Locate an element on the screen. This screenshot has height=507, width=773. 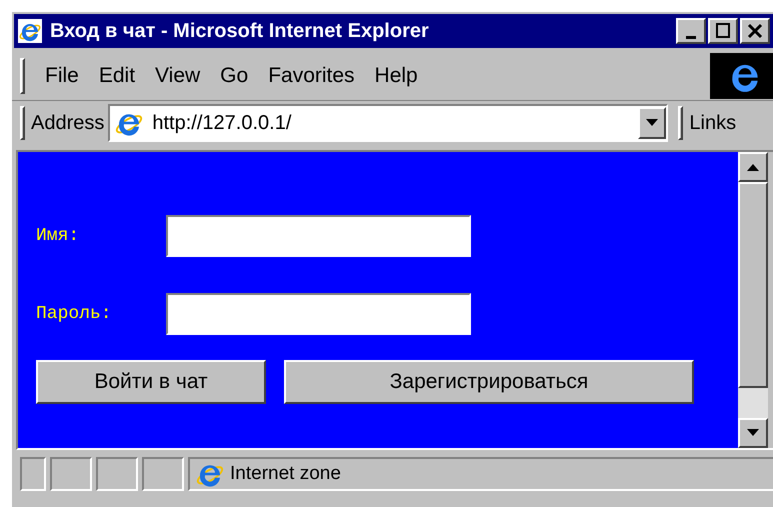
minimize-button is located at coordinates (691, 31).